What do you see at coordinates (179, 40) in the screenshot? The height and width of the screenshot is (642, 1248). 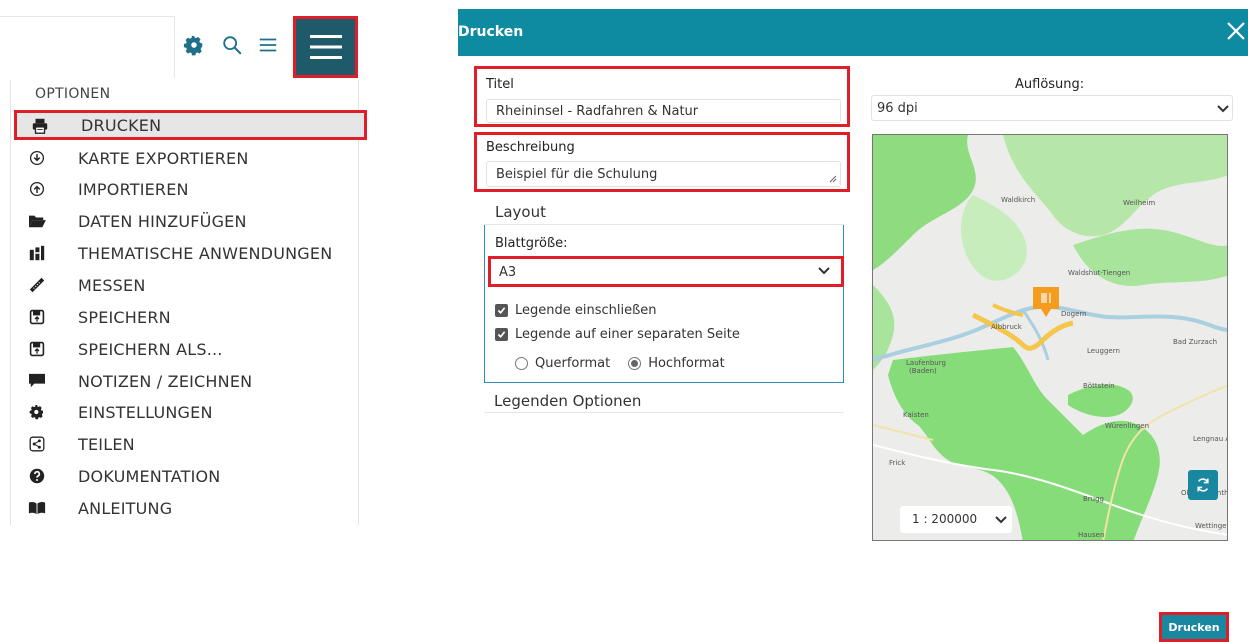 I see `toolbar` at bounding box center [179, 40].